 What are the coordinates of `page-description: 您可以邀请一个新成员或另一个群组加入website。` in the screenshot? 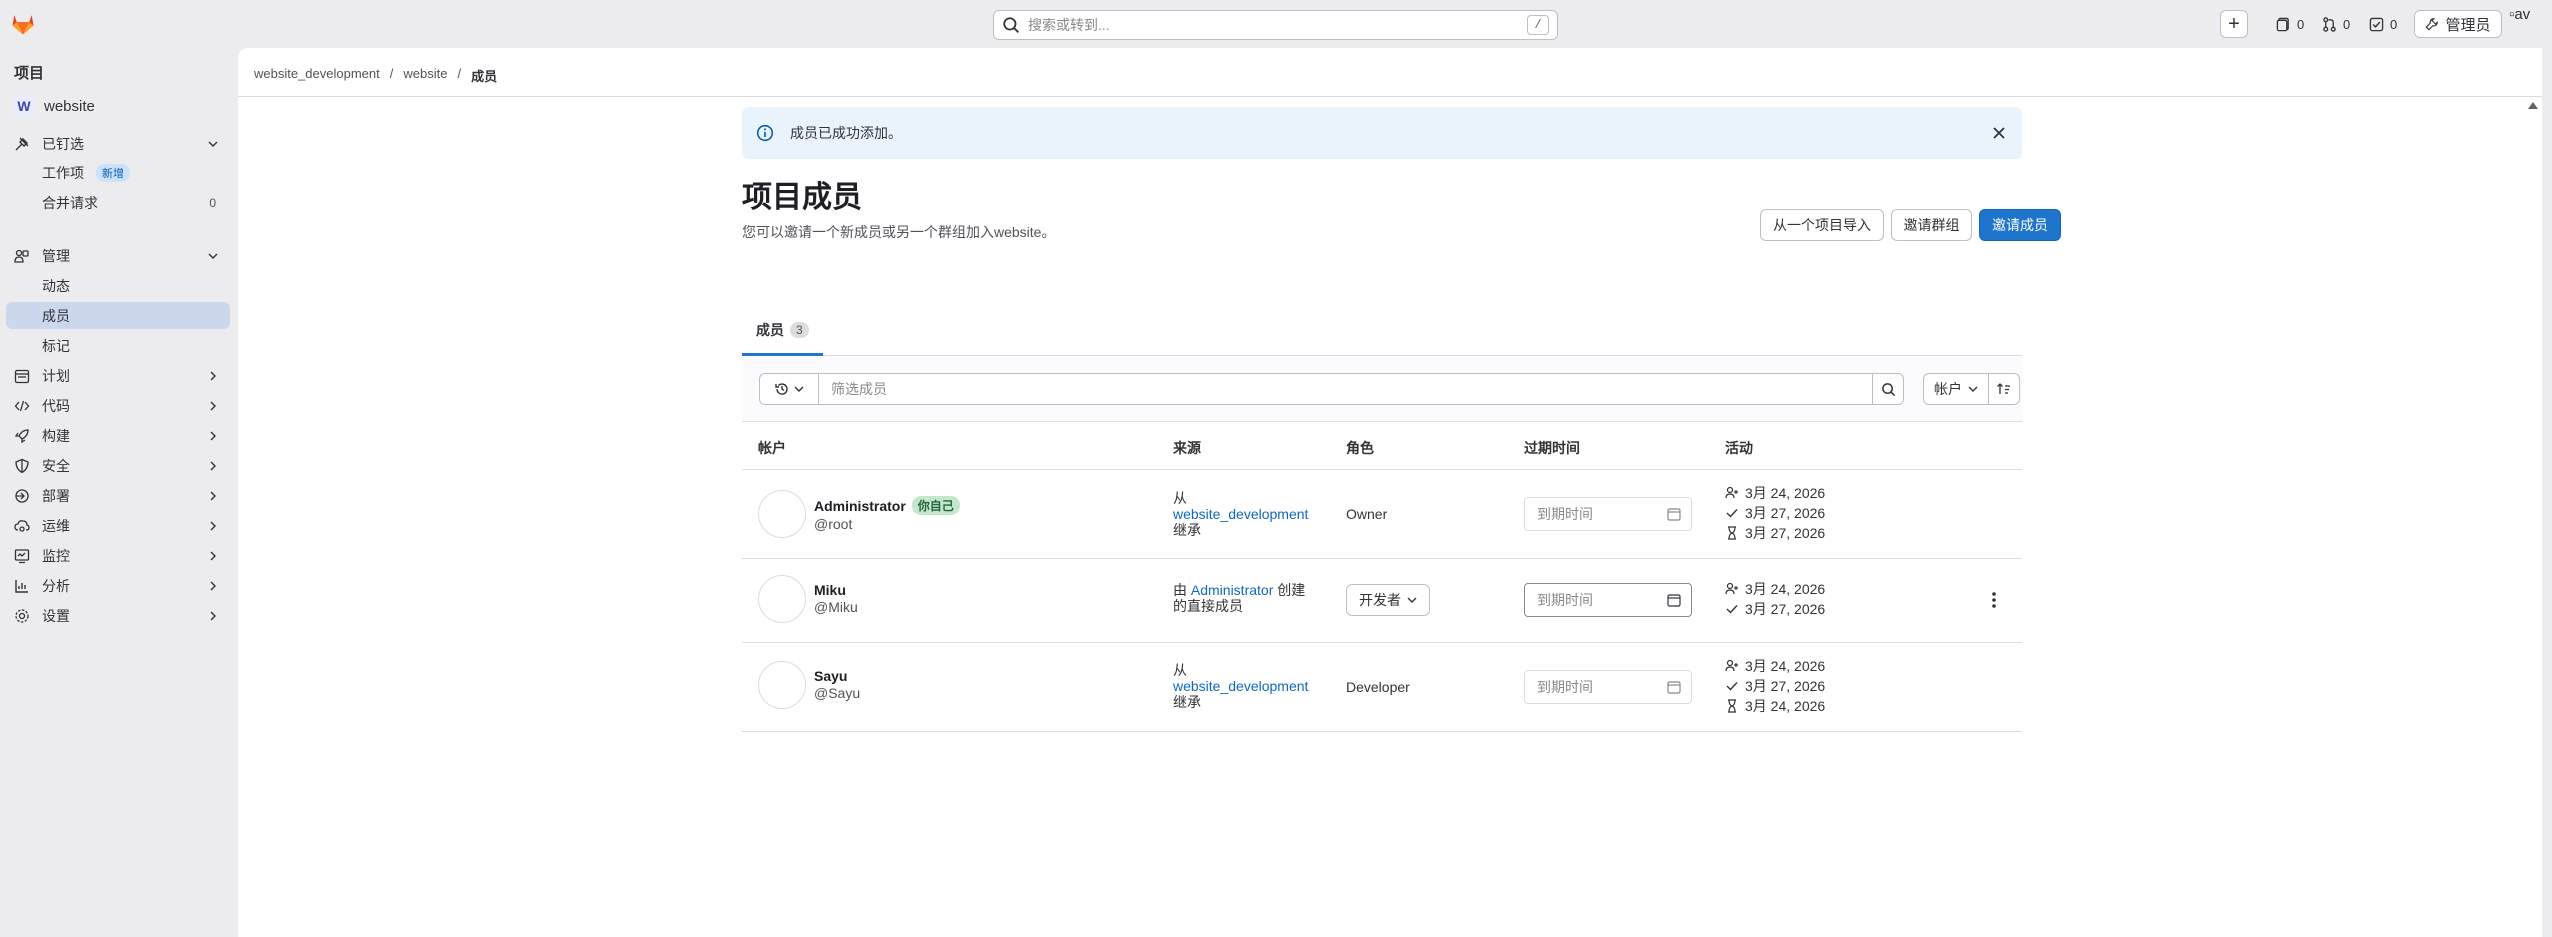 It's located at (899, 232).